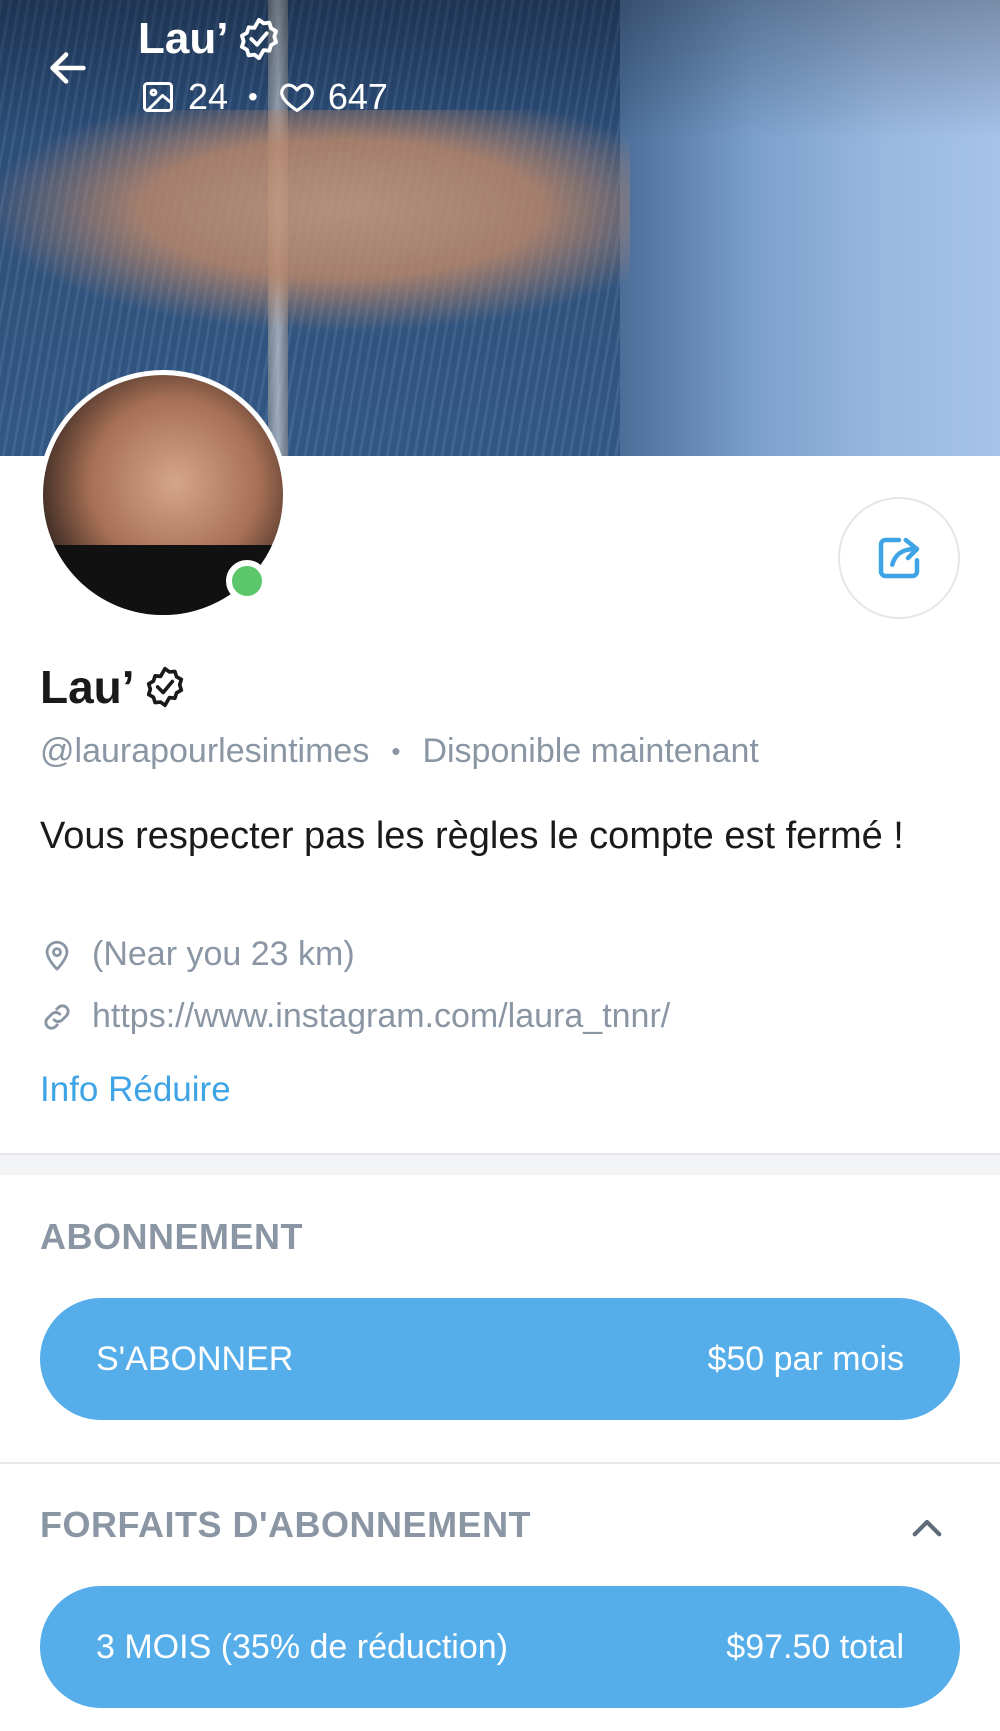  I want to click on media-count: 24, so click(208, 96).